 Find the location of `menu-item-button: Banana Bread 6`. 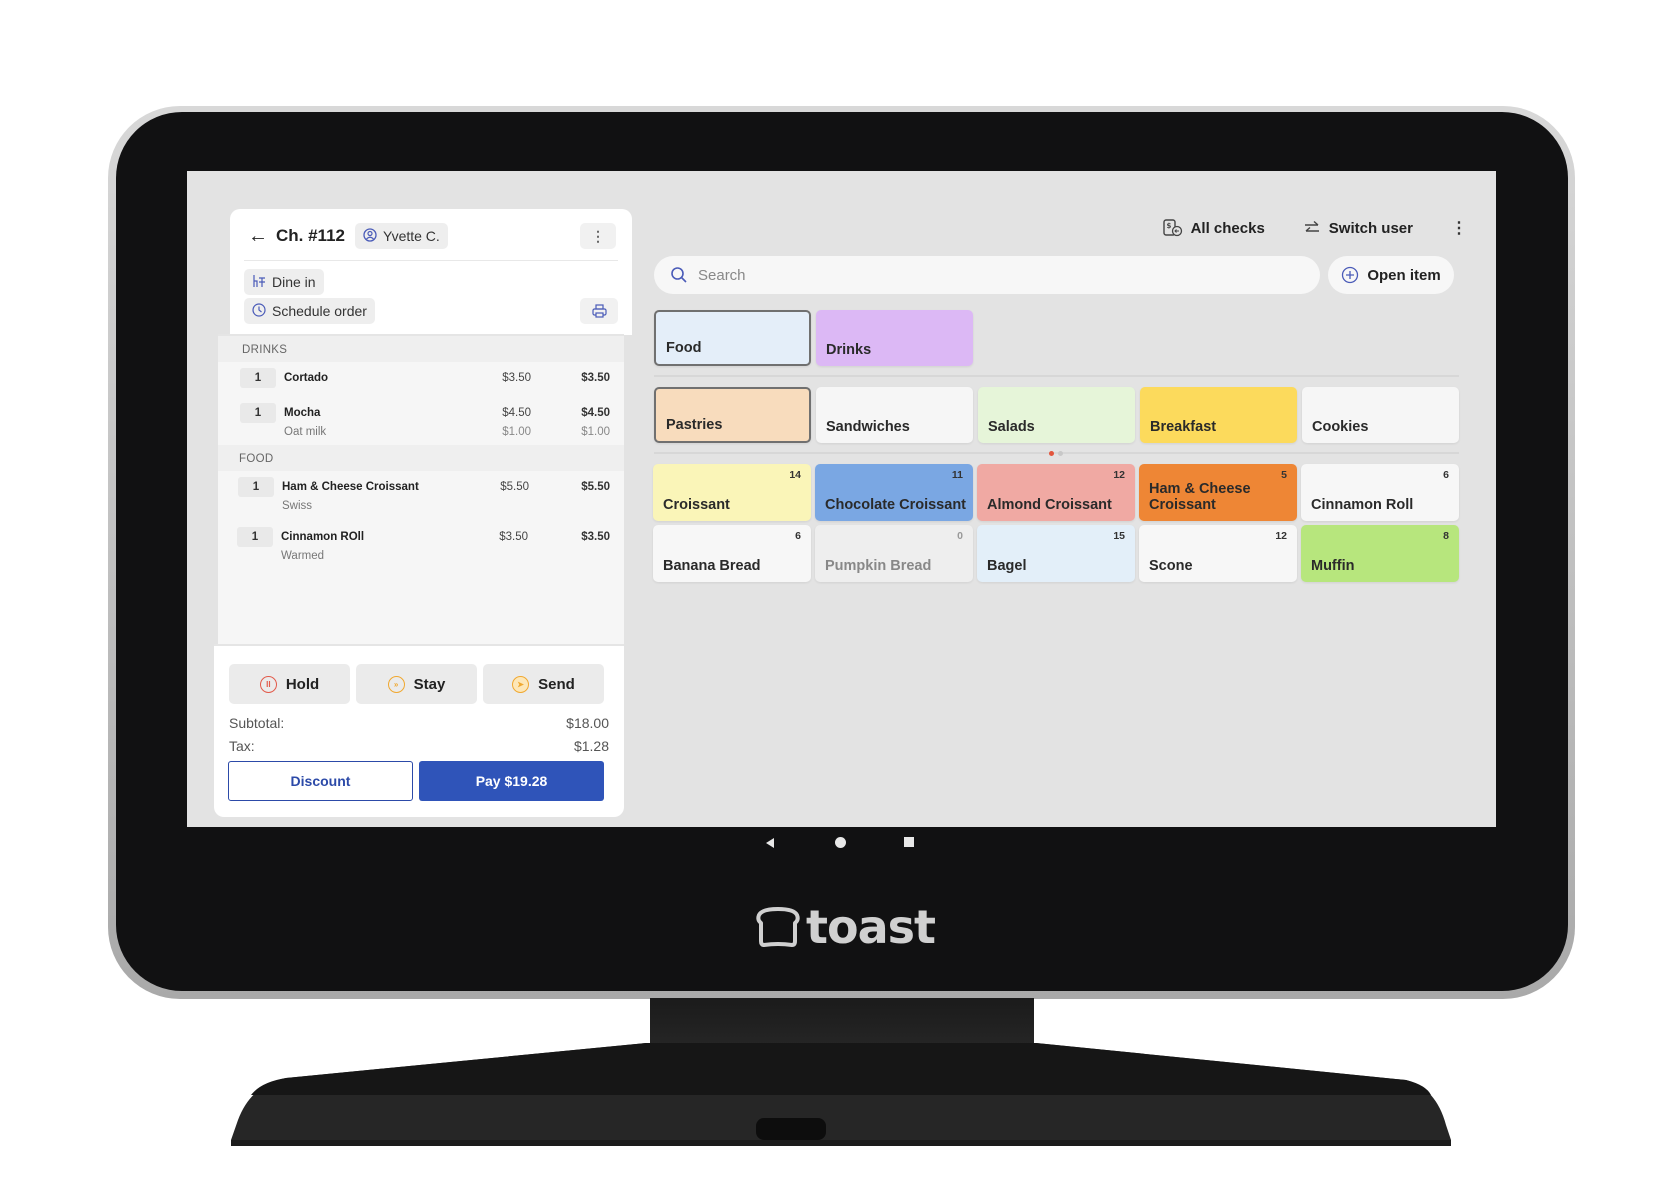

menu-item-button: Banana Bread 6 is located at coordinates (732, 553).